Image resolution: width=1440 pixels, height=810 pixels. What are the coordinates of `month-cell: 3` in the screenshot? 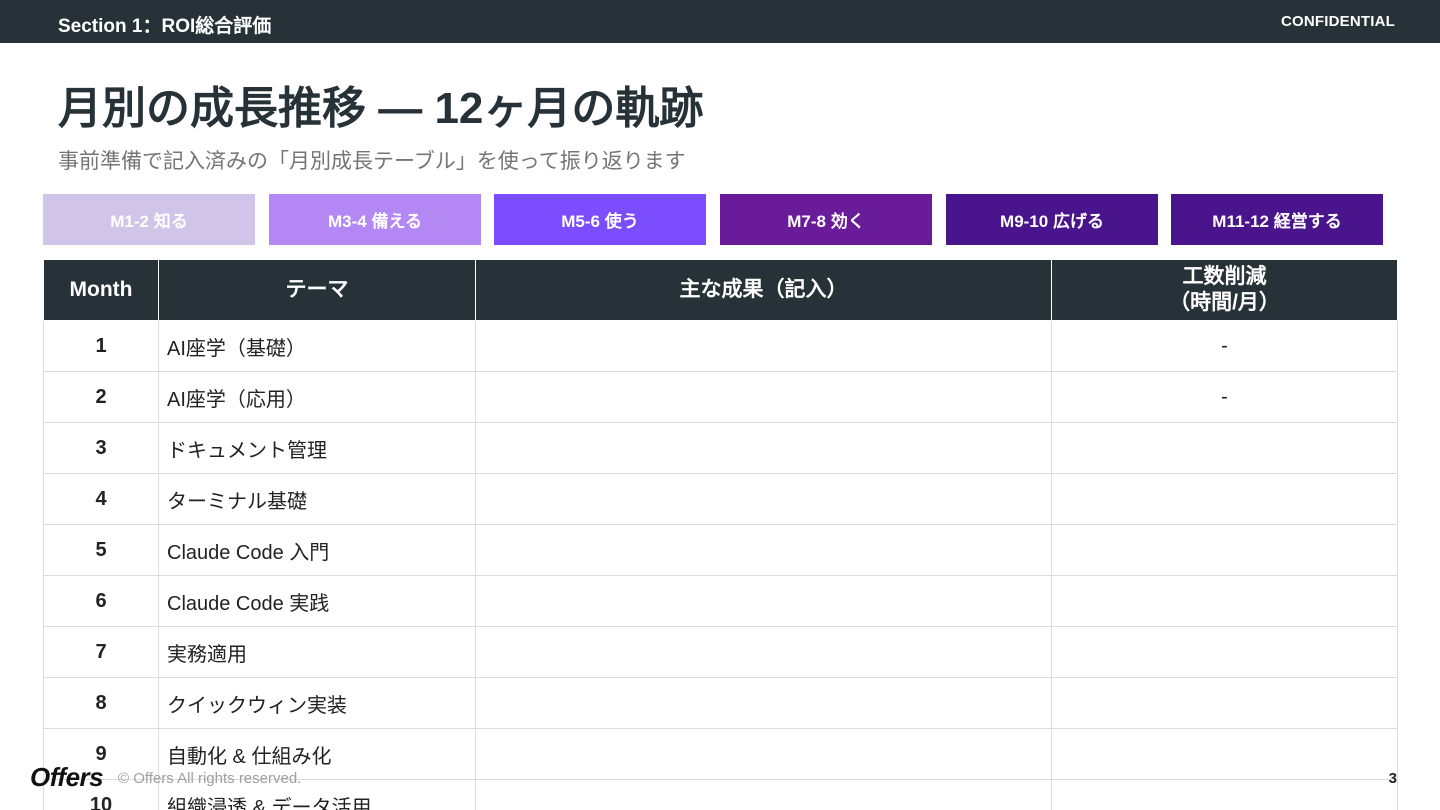 It's located at (101, 448).